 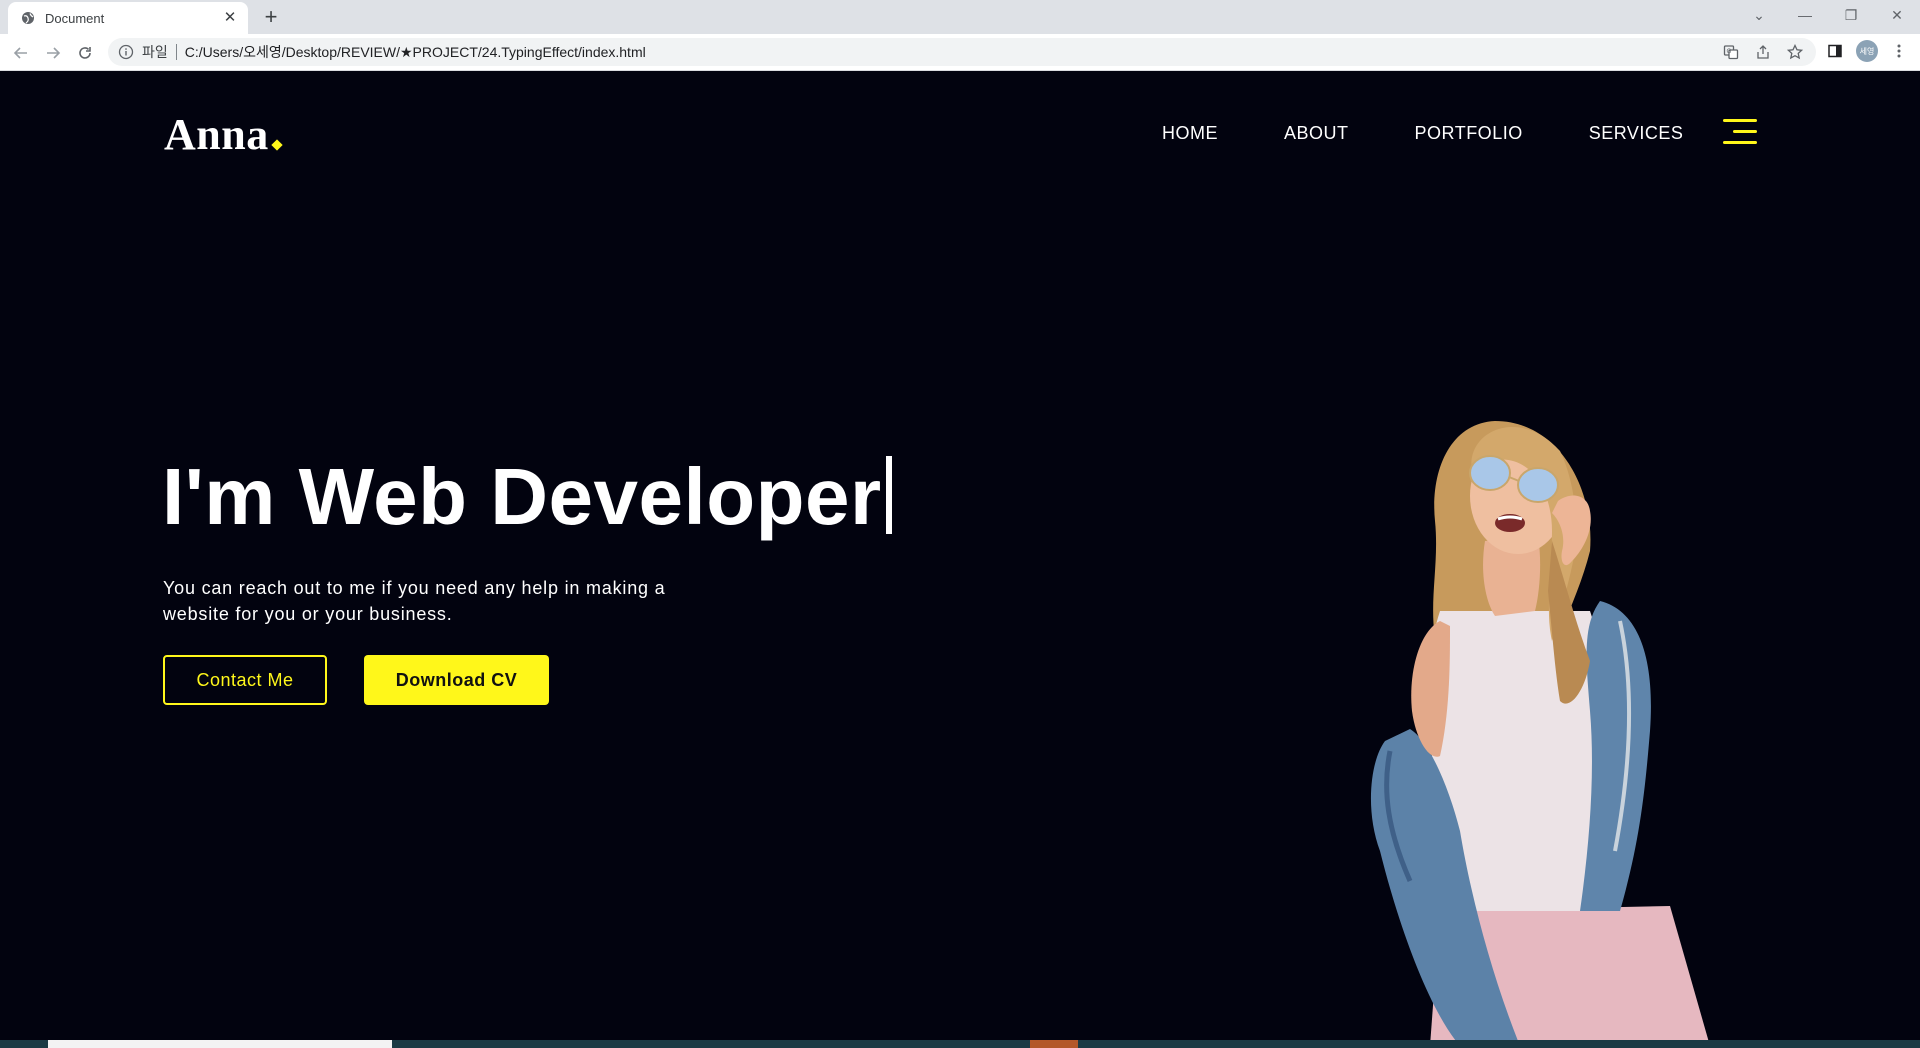 I want to click on nav-services: SERVICES, so click(x=1636, y=133).